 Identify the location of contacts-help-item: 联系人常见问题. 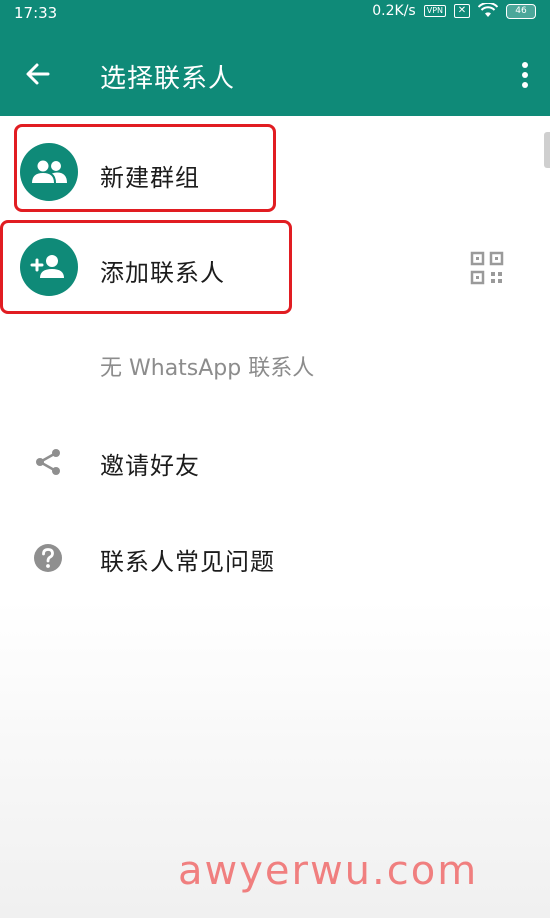
(275, 558).